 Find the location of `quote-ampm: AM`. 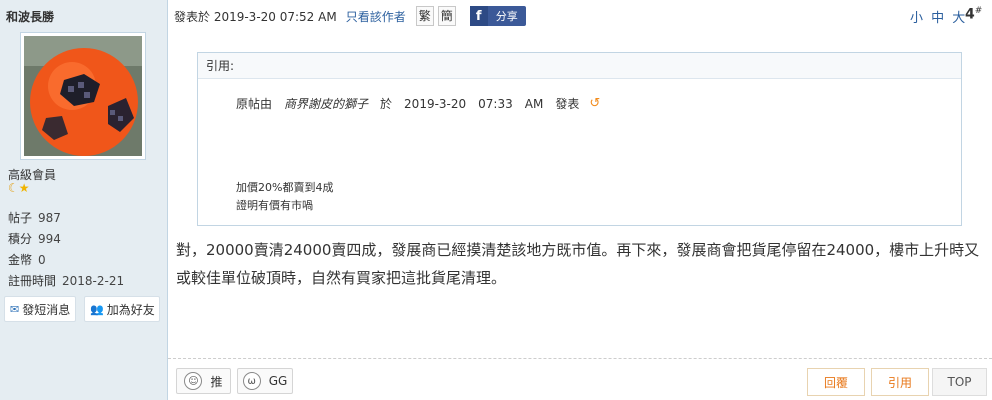

quote-ampm: AM is located at coordinates (534, 103).